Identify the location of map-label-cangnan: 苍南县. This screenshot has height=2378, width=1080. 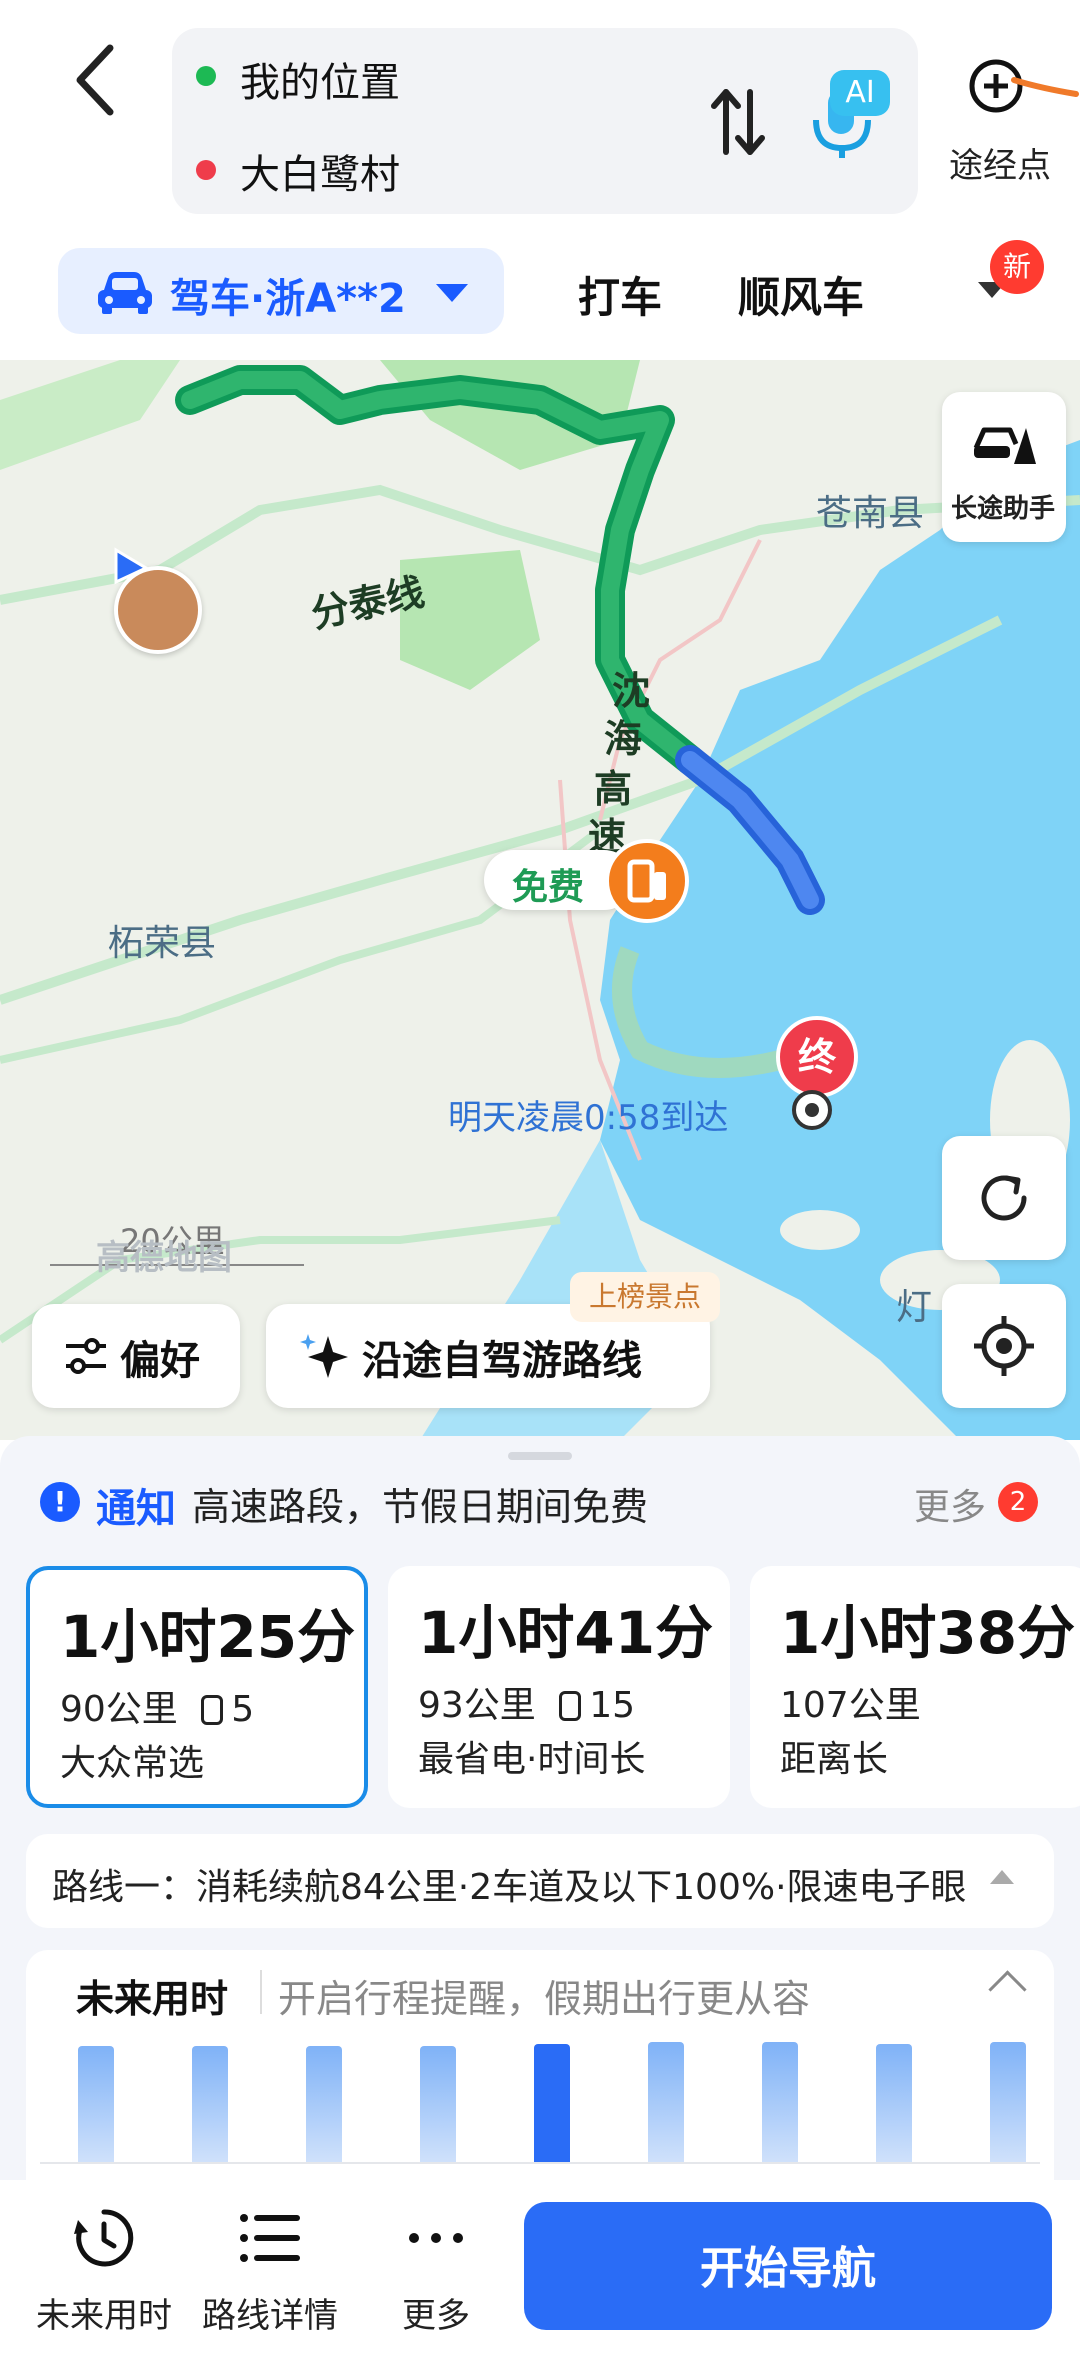
(870, 513).